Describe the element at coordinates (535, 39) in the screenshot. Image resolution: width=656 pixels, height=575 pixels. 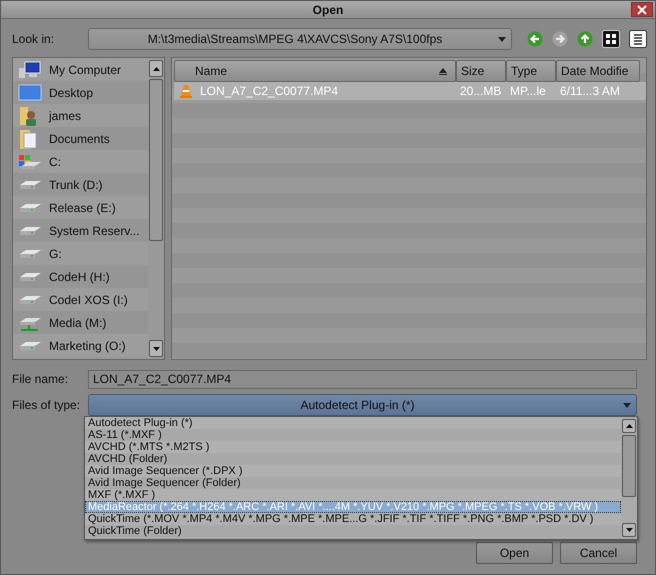
I see `back-arrow-icon` at that location.